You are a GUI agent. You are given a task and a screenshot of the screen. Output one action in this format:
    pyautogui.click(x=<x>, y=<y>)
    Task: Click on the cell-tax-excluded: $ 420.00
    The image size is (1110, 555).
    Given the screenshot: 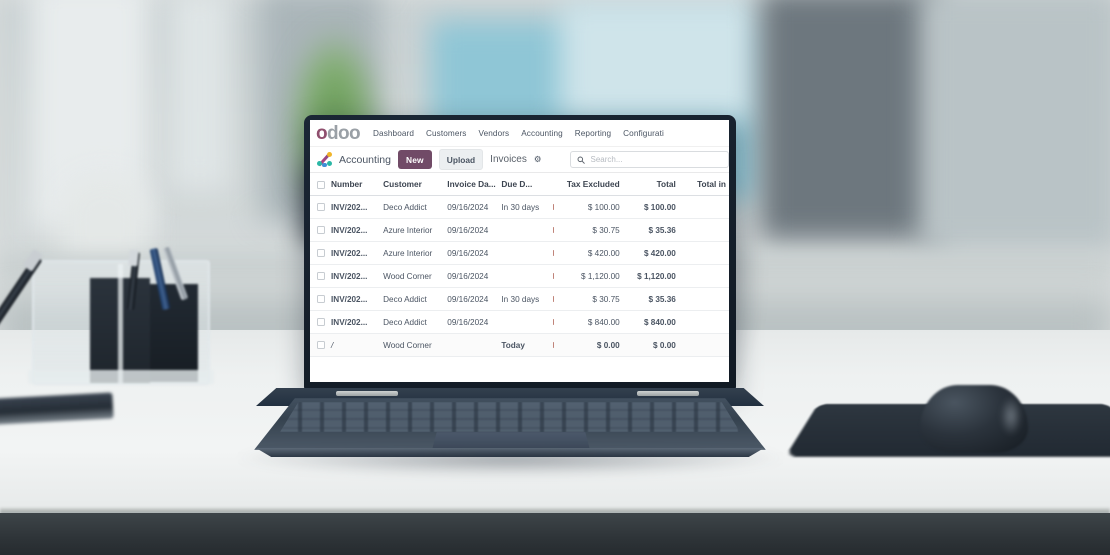 What is the action you would take?
    pyautogui.click(x=591, y=253)
    